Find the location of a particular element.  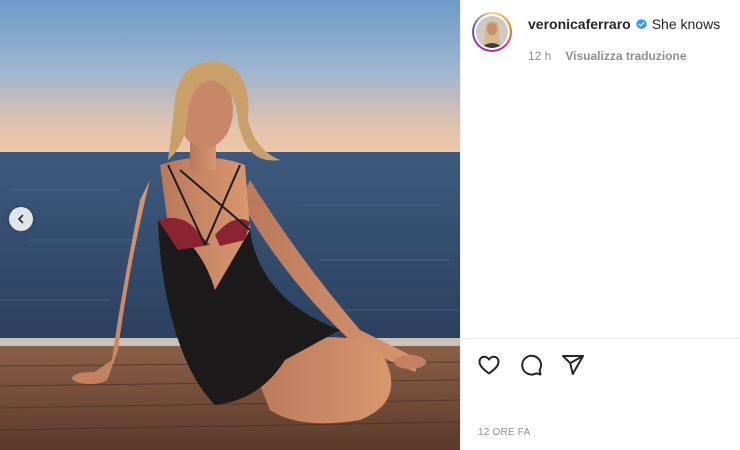

avatar-image is located at coordinates (492, 32).